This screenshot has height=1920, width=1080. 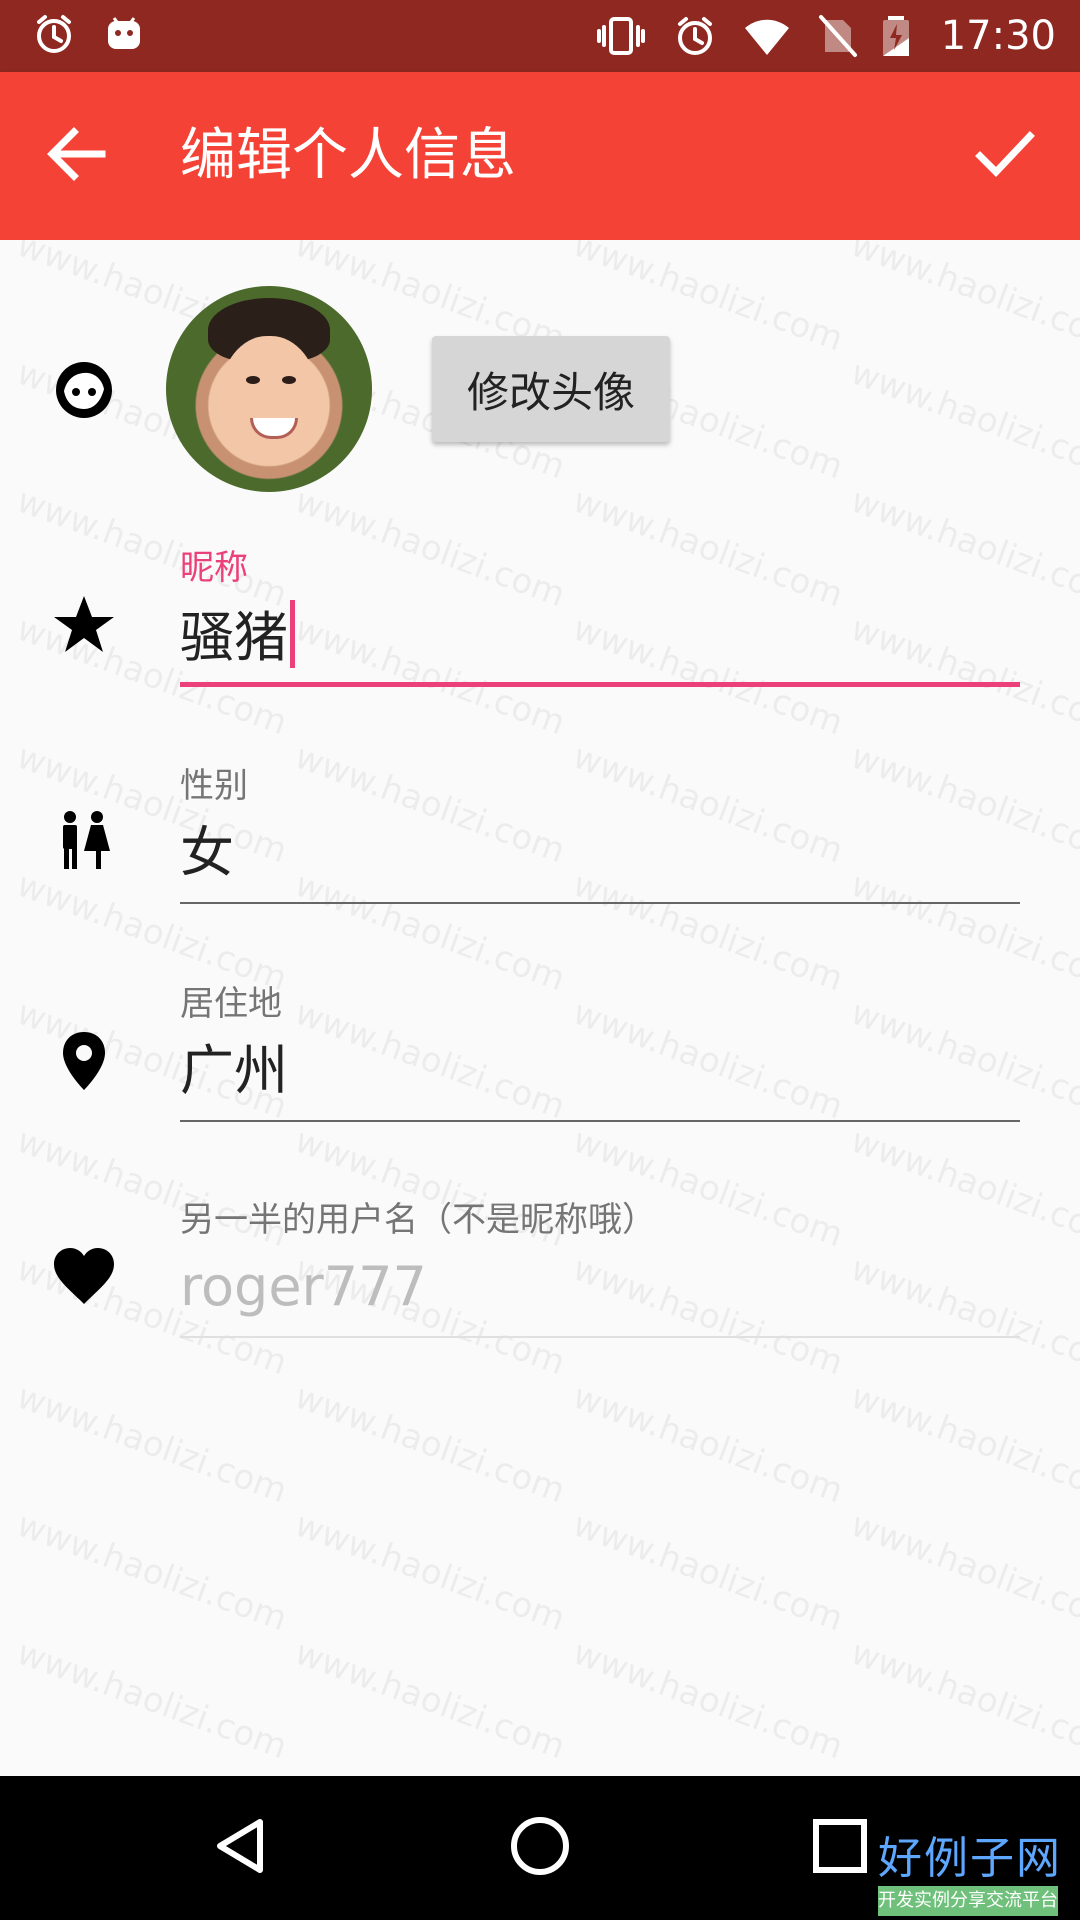 What do you see at coordinates (84, 840) in the screenshot?
I see `wc-icon` at bounding box center [84, 840].